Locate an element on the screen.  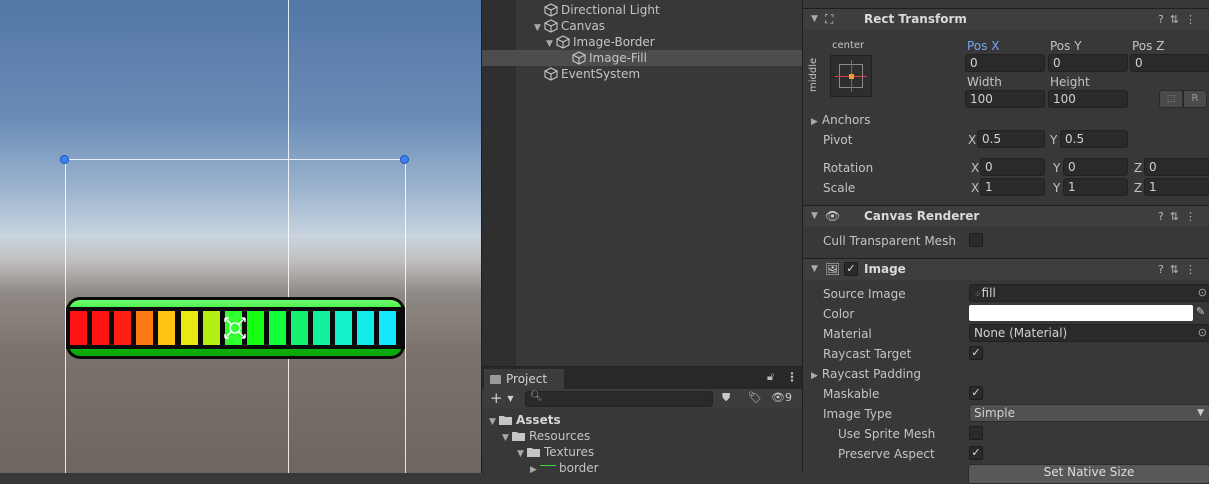
scale-z-axis-label: Z is located at coordinates (1138, 188).